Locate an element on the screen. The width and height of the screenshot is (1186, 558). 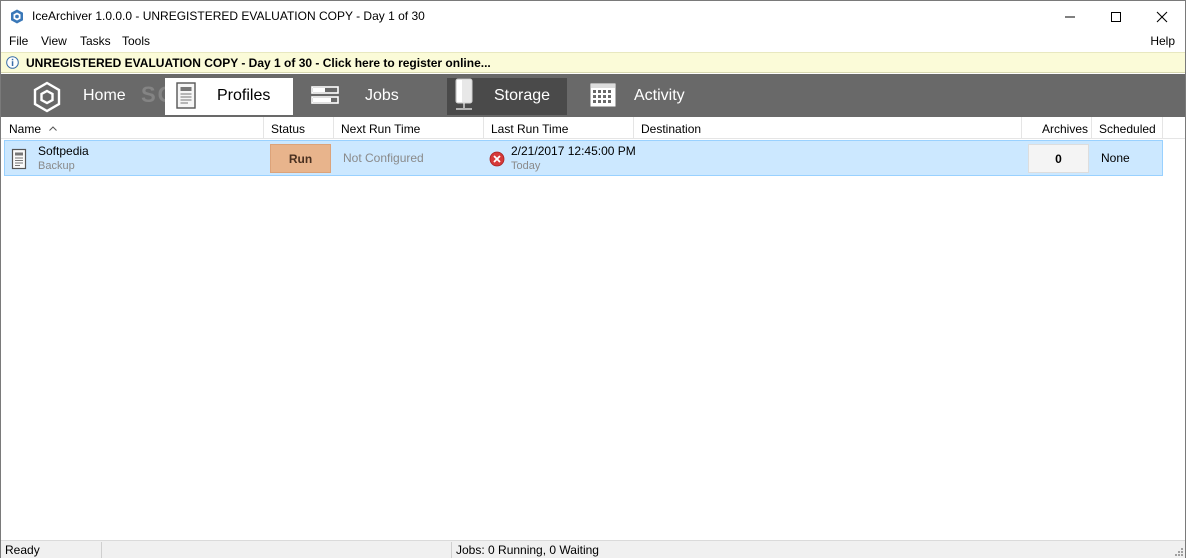
home-hexagon-icon is located at coordinates (47, 97).